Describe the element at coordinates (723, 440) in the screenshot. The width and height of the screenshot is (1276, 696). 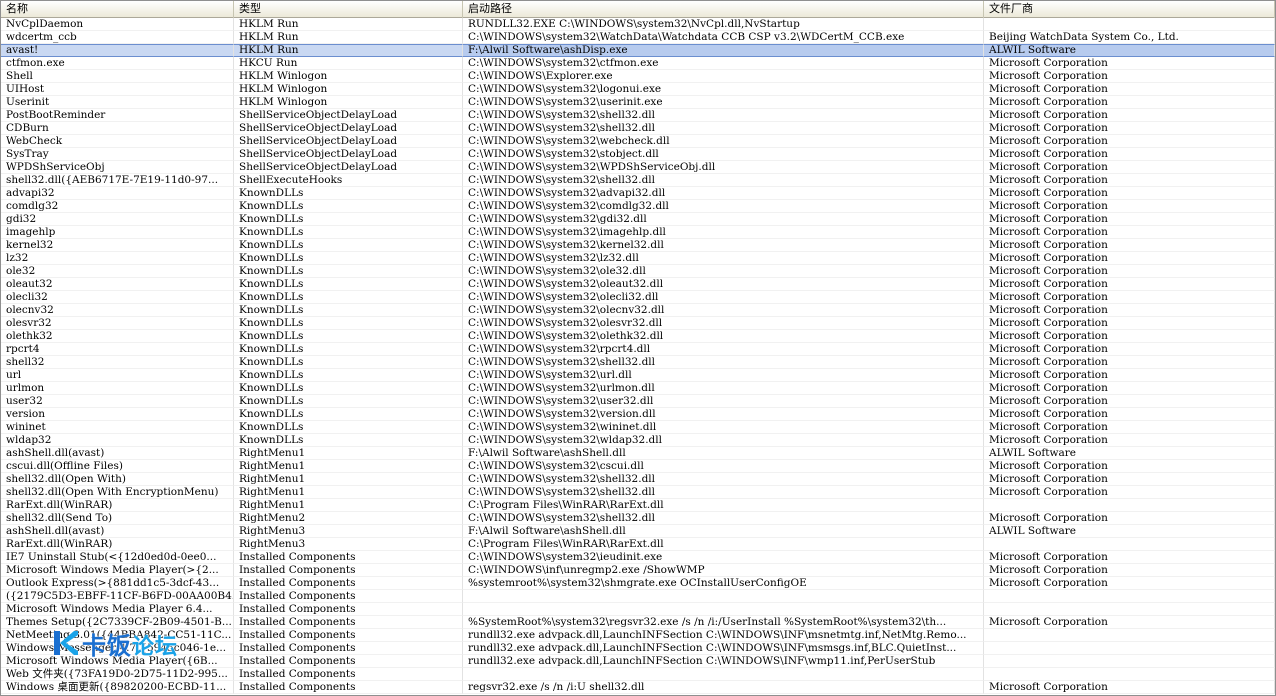
I see `cell-path: C:\WINDOWS\system32\wldap32.dll` at that location.